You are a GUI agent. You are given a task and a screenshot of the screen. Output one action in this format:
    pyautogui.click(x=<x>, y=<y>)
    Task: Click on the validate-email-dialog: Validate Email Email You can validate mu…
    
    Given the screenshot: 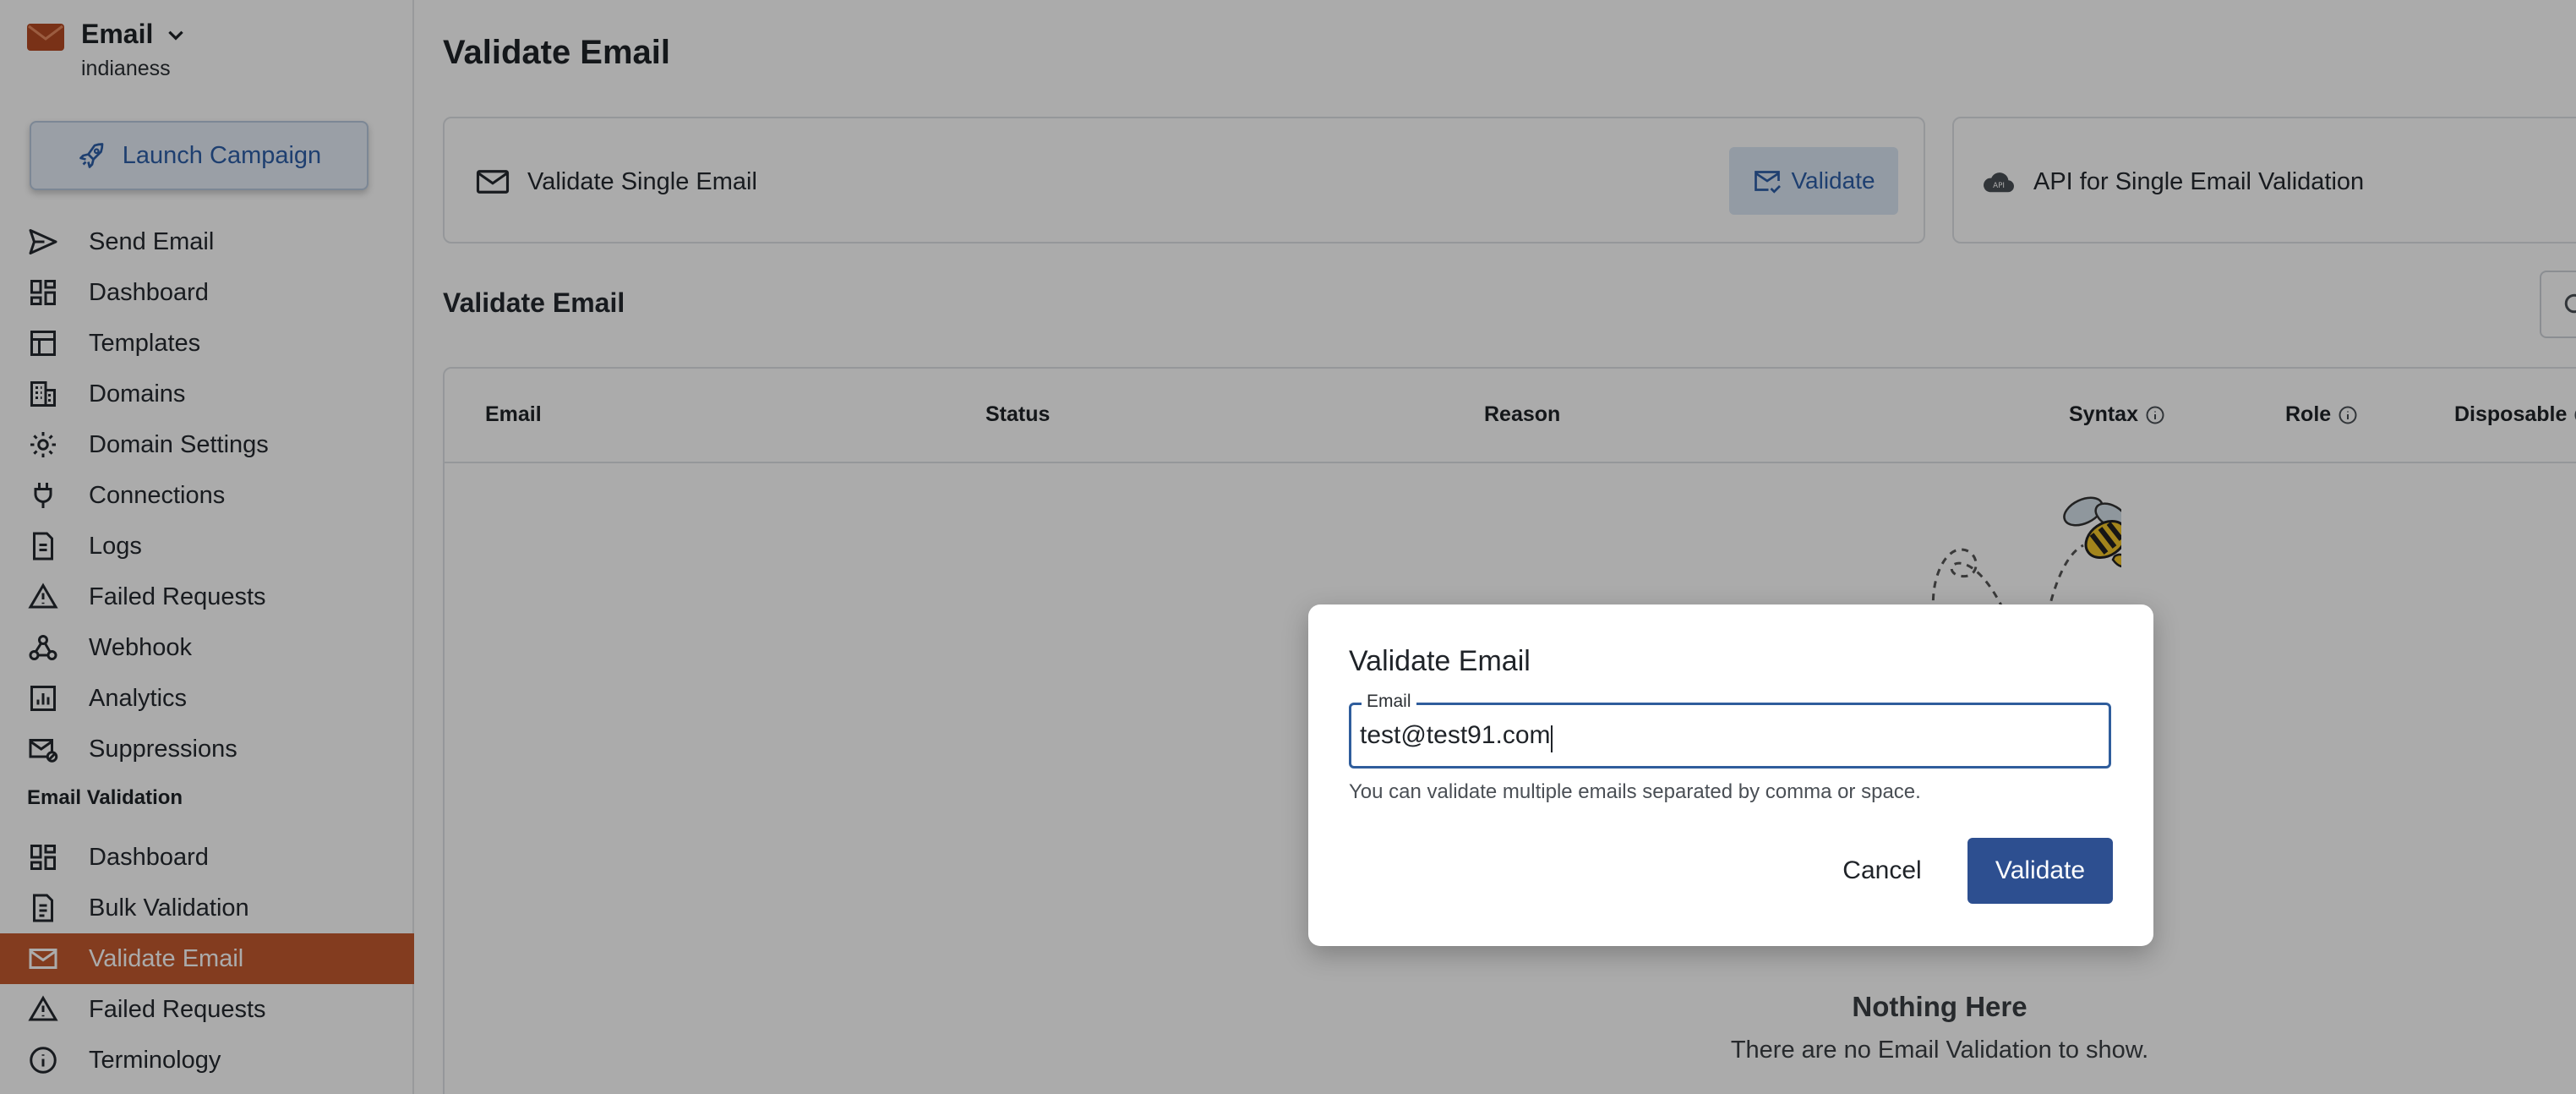 What is the action you would take?
    pyautogui.click(x=1730, y=775)
    